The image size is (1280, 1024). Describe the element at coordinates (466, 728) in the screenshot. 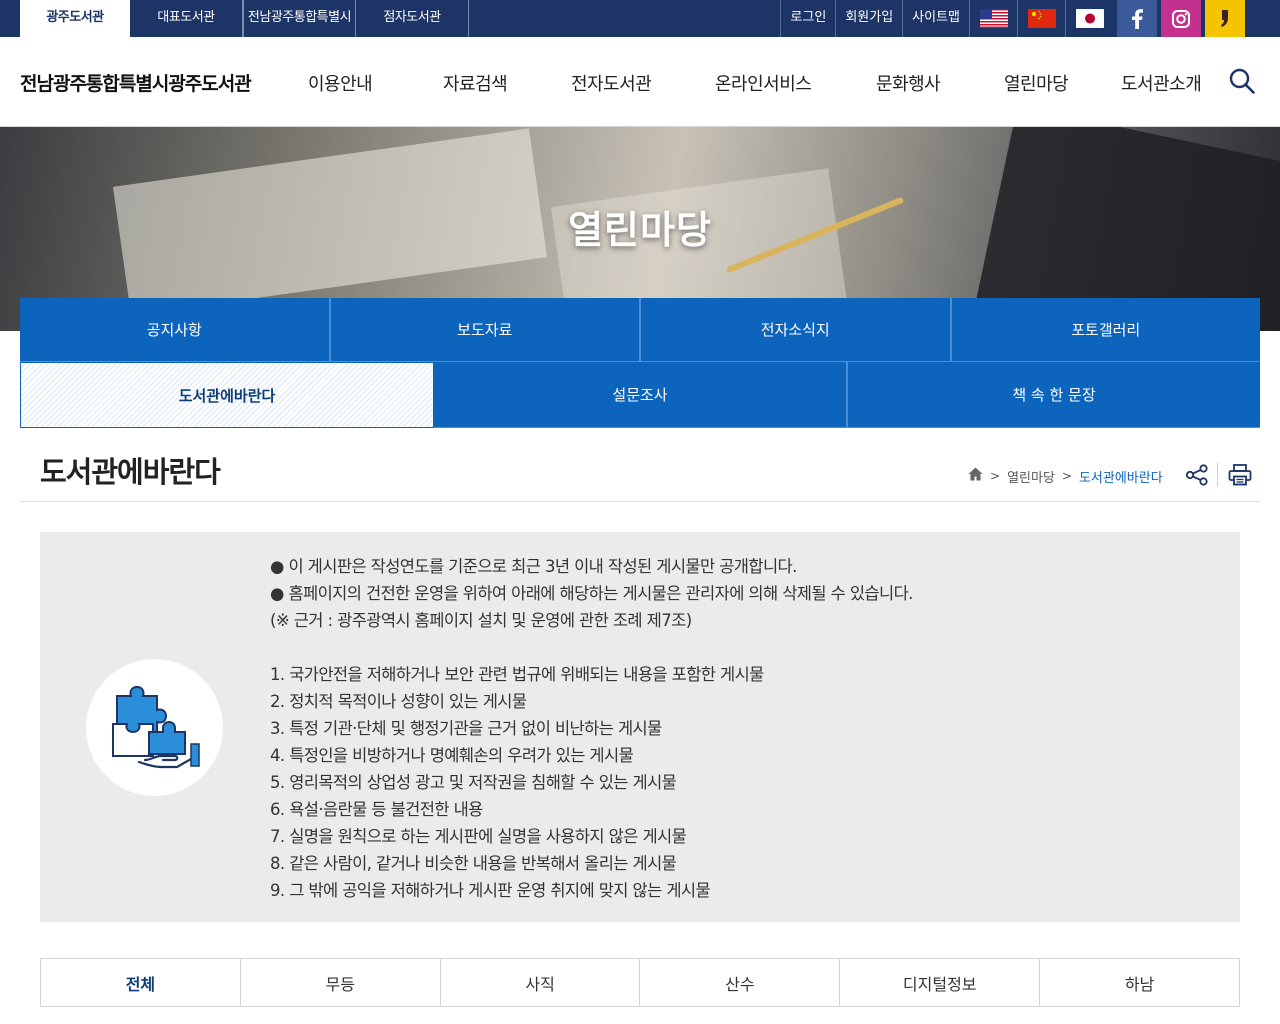

I see `notice-rule: 3. 특정 기관·단체 및 행정기관을 근거 없이 비난하는 게시물` at that location.